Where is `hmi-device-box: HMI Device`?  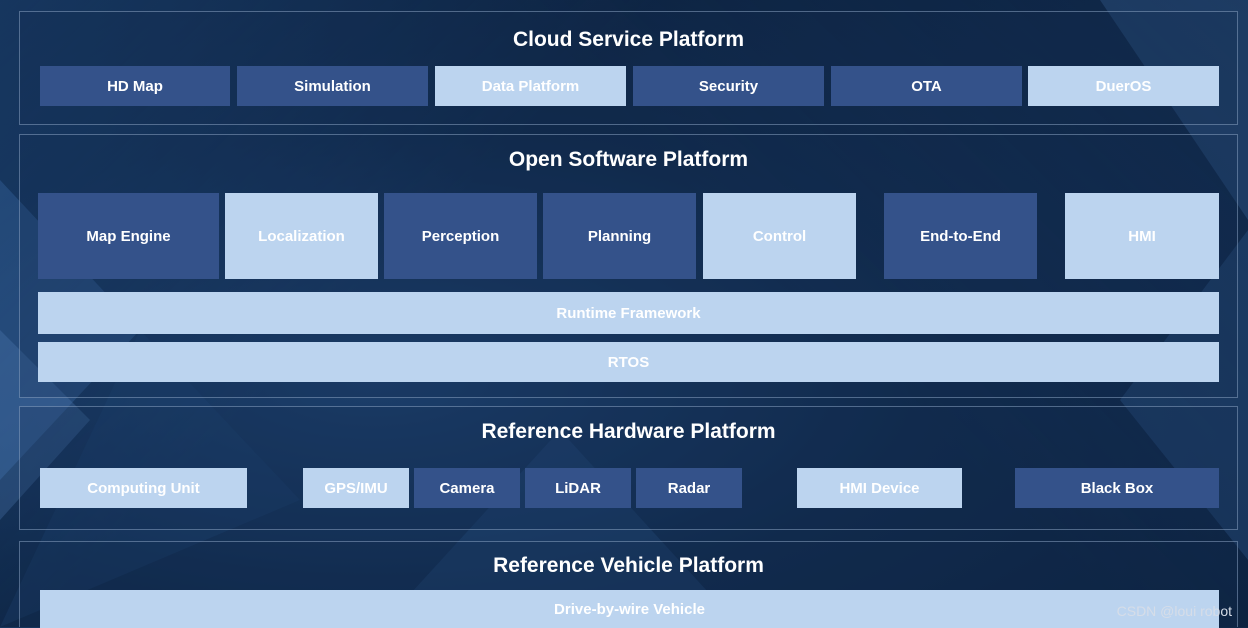
hmi-device-box: HMI Device is located at coordinates (879, 488).